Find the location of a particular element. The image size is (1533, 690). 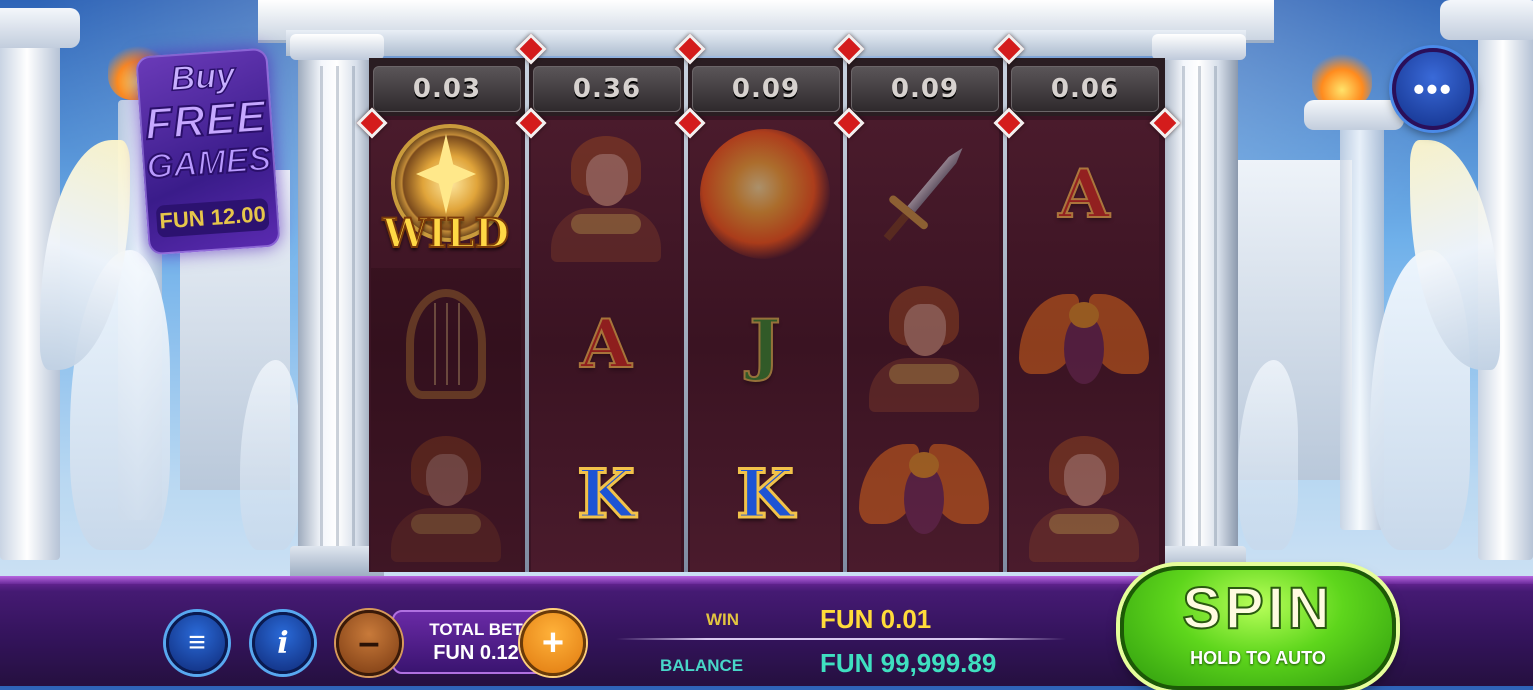

buy-free-games-button: Buy FREE GAMES FUN 12.00 is located at coordinates (208, 151).